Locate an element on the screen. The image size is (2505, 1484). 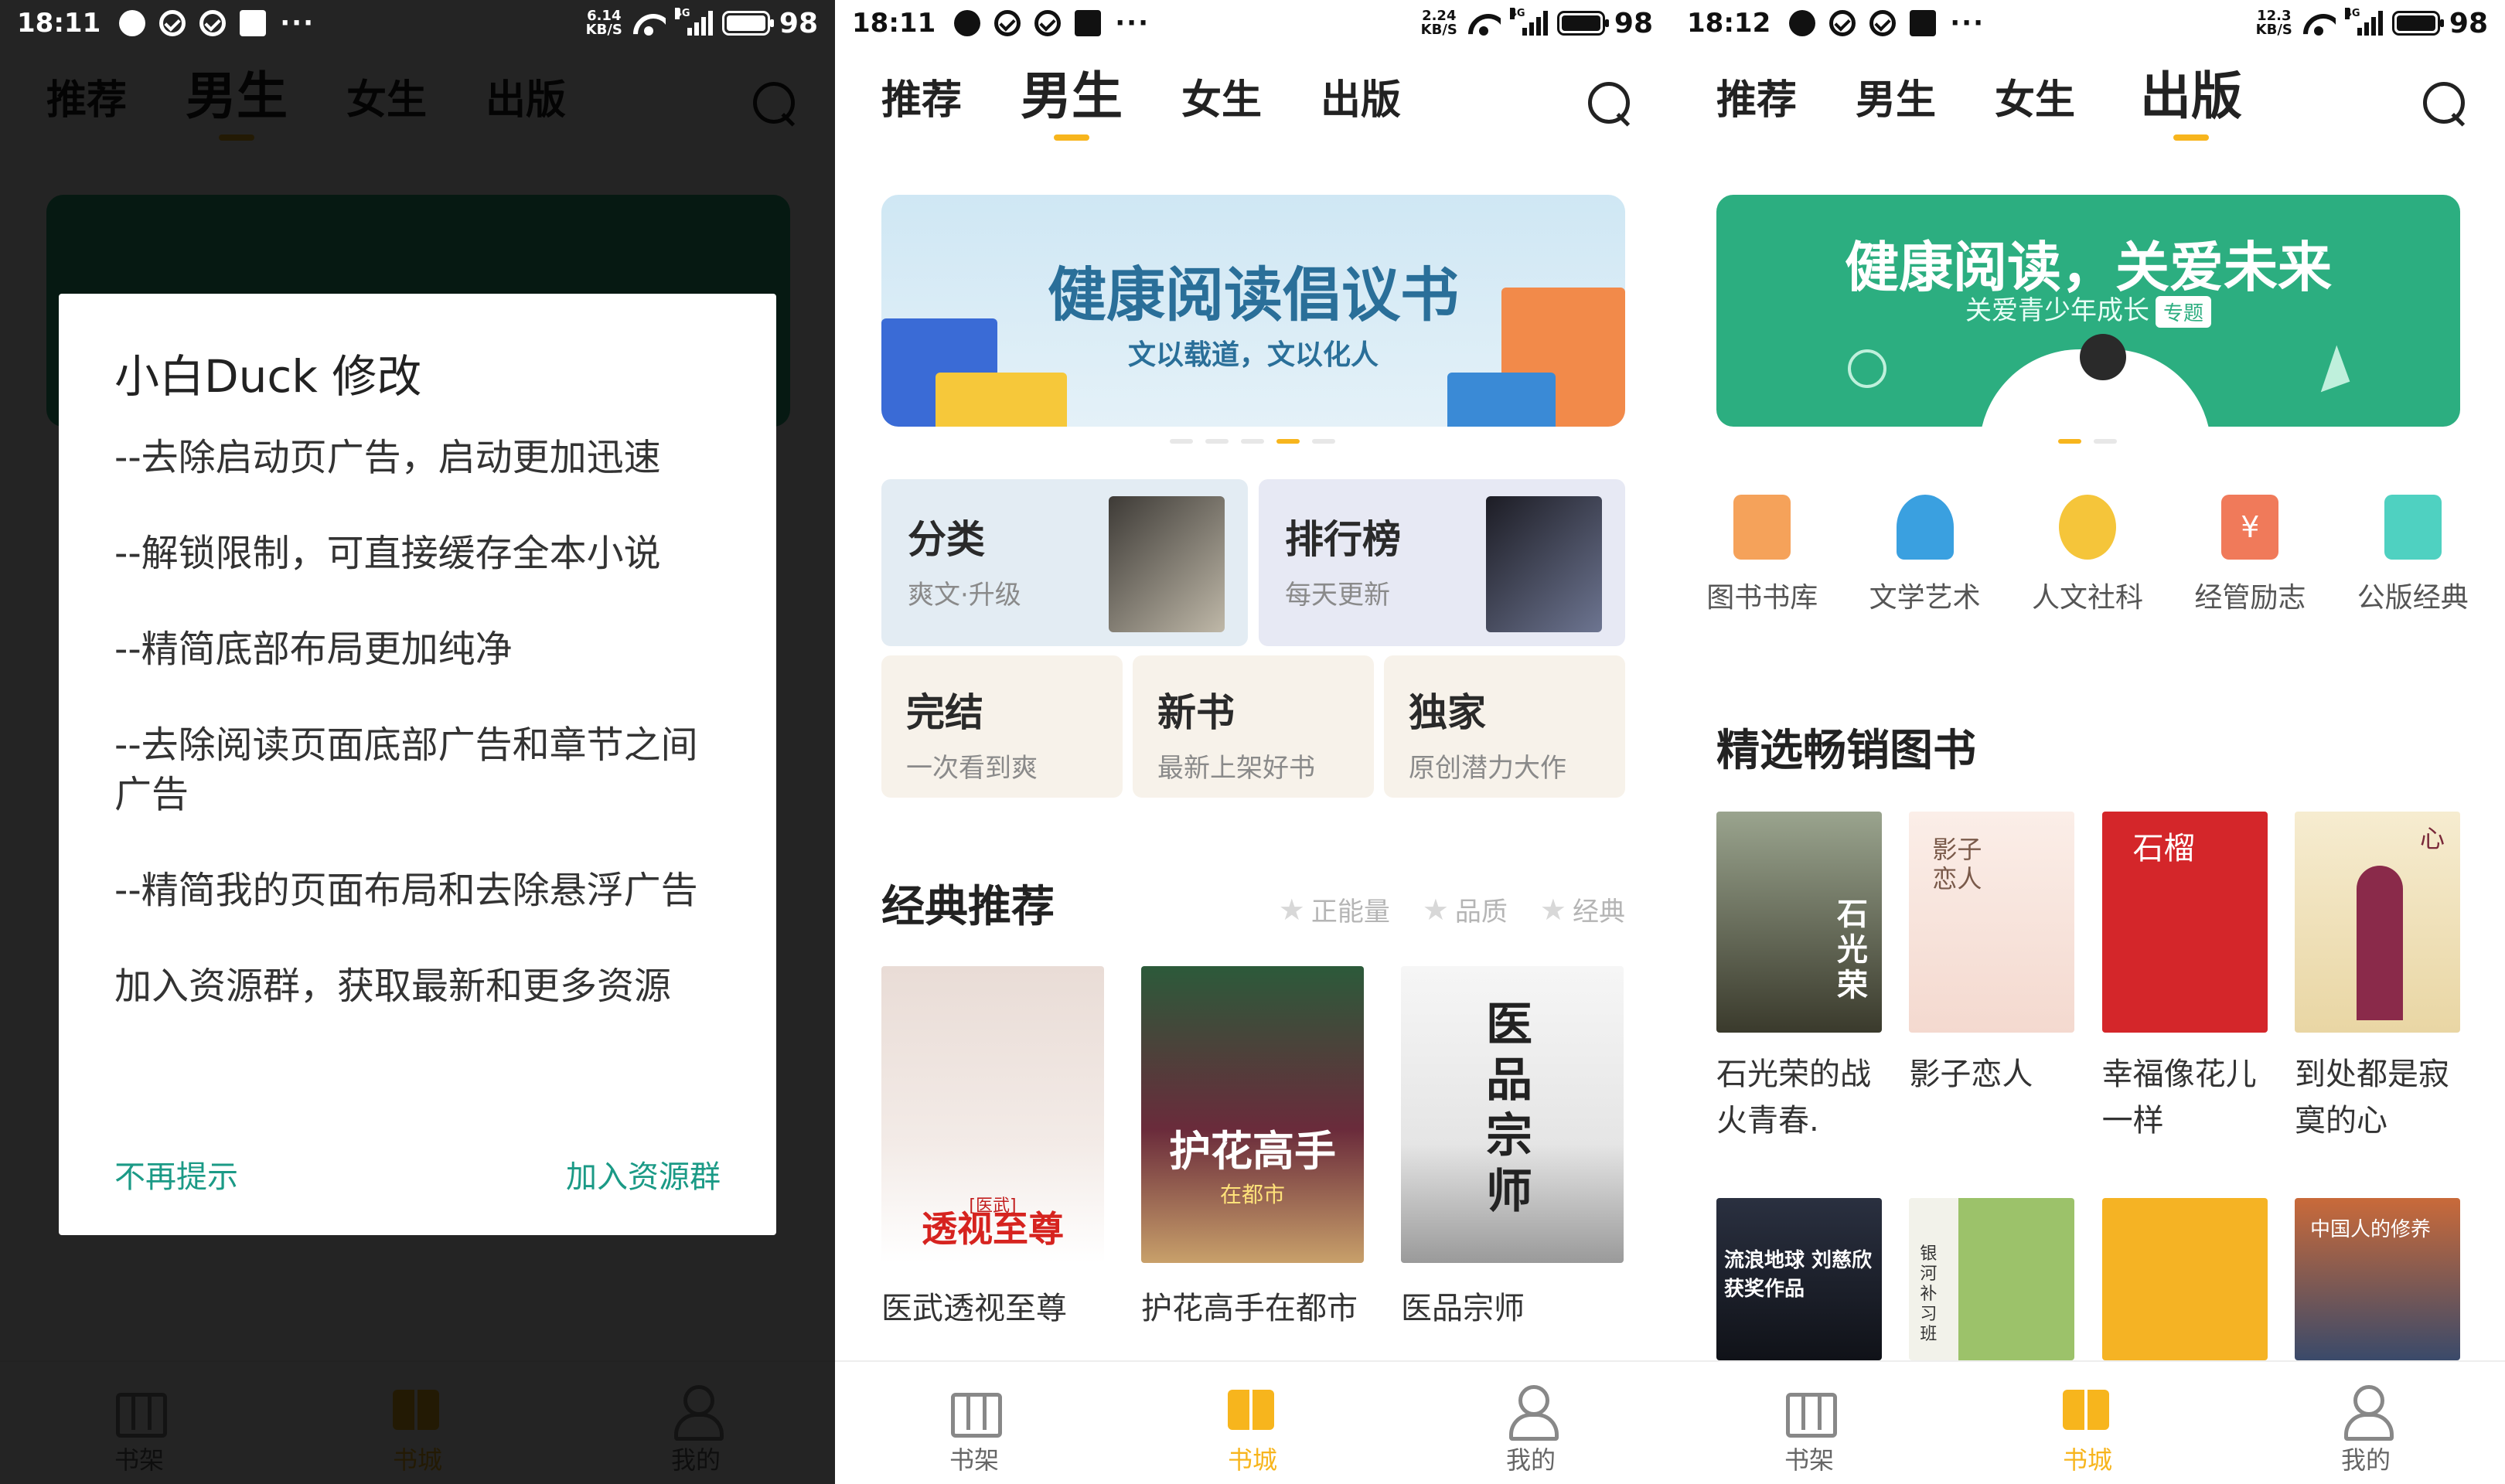
category-business: ¥ 经管励志 is located at coordinates (2250, 555).